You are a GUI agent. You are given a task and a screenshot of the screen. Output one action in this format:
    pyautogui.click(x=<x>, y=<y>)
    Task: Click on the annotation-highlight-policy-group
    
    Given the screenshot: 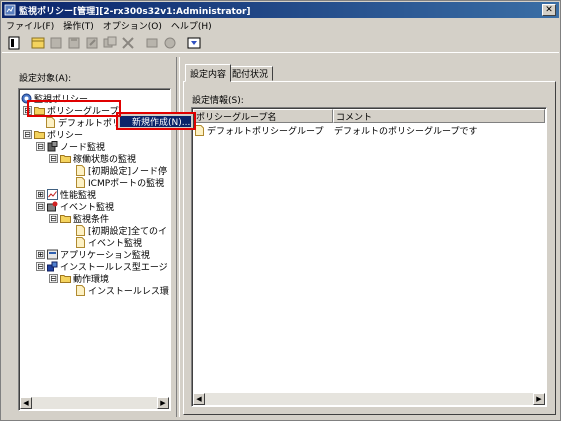 What is the action you would take?
    pyautogui.click(x=74, y=108)
    